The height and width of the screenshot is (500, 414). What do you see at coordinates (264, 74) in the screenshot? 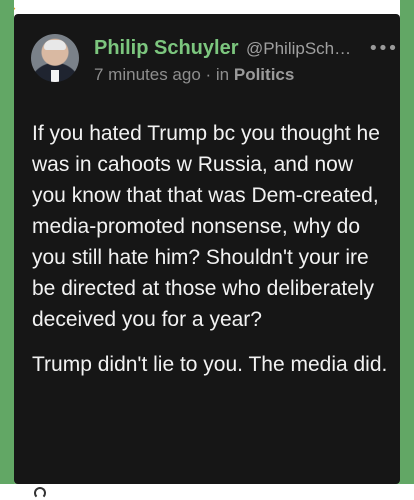
I see `post-category: Politics` at bounding box center [264, 74].